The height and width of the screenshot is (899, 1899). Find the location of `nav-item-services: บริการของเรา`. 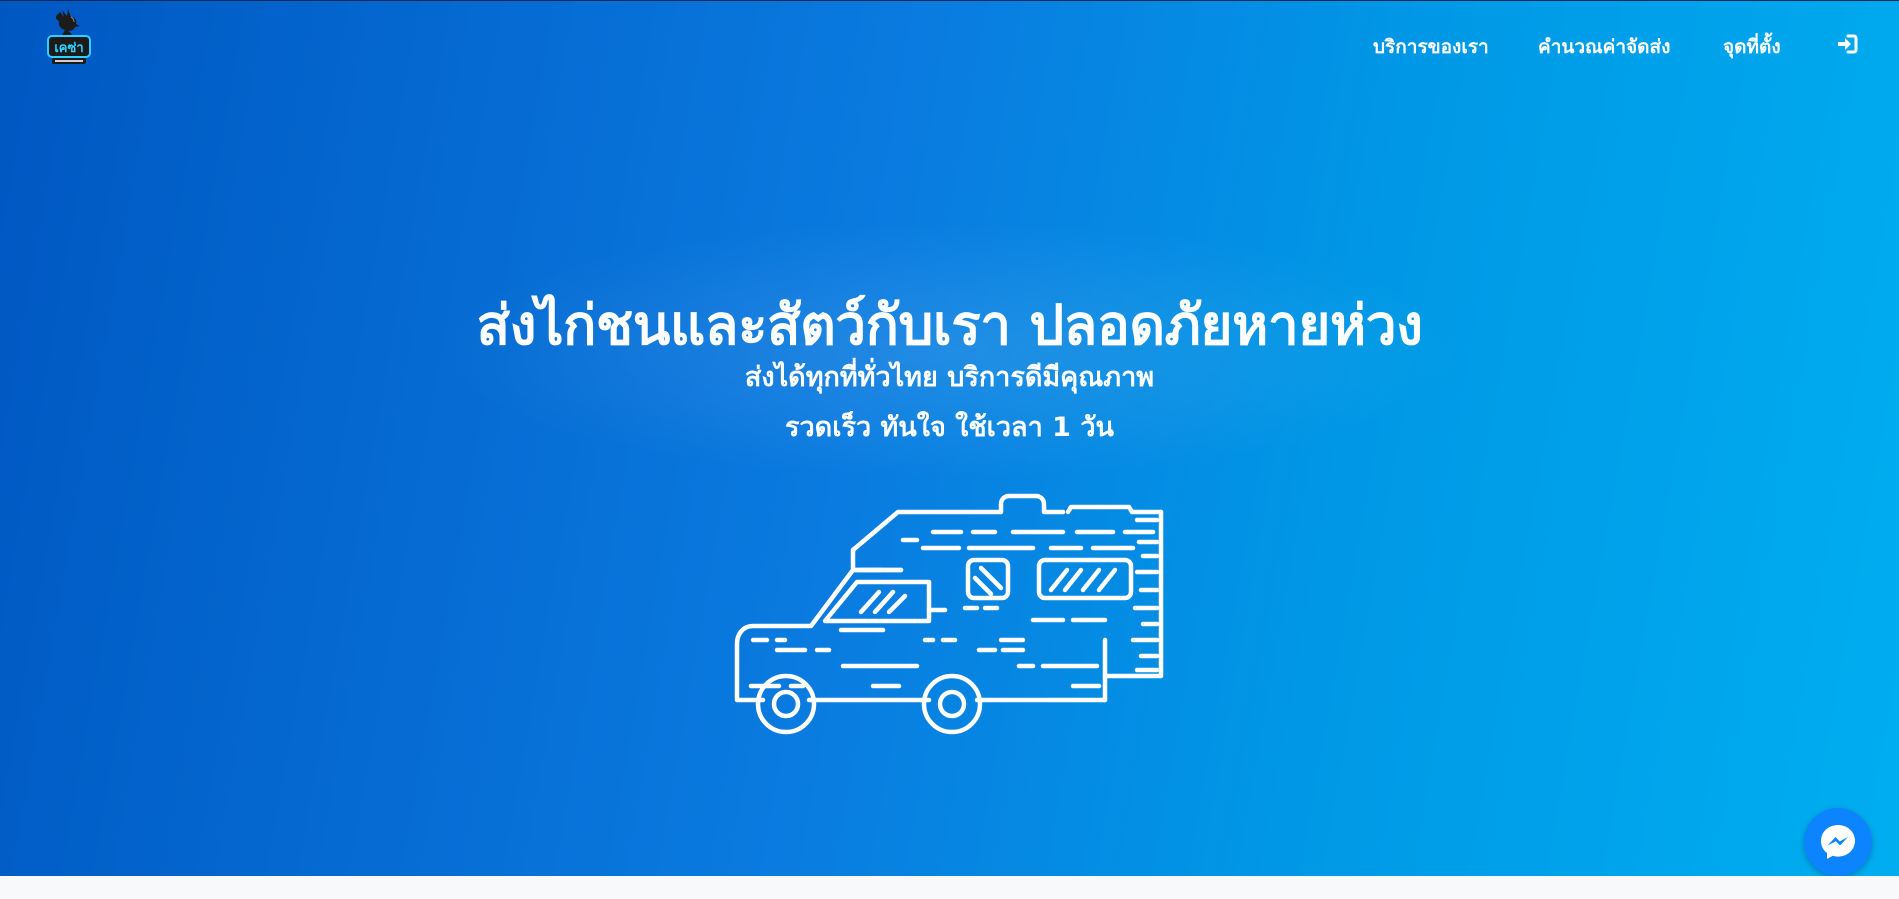

nav-item-services: บริการของเรา is located at coordinates (1431, 47).